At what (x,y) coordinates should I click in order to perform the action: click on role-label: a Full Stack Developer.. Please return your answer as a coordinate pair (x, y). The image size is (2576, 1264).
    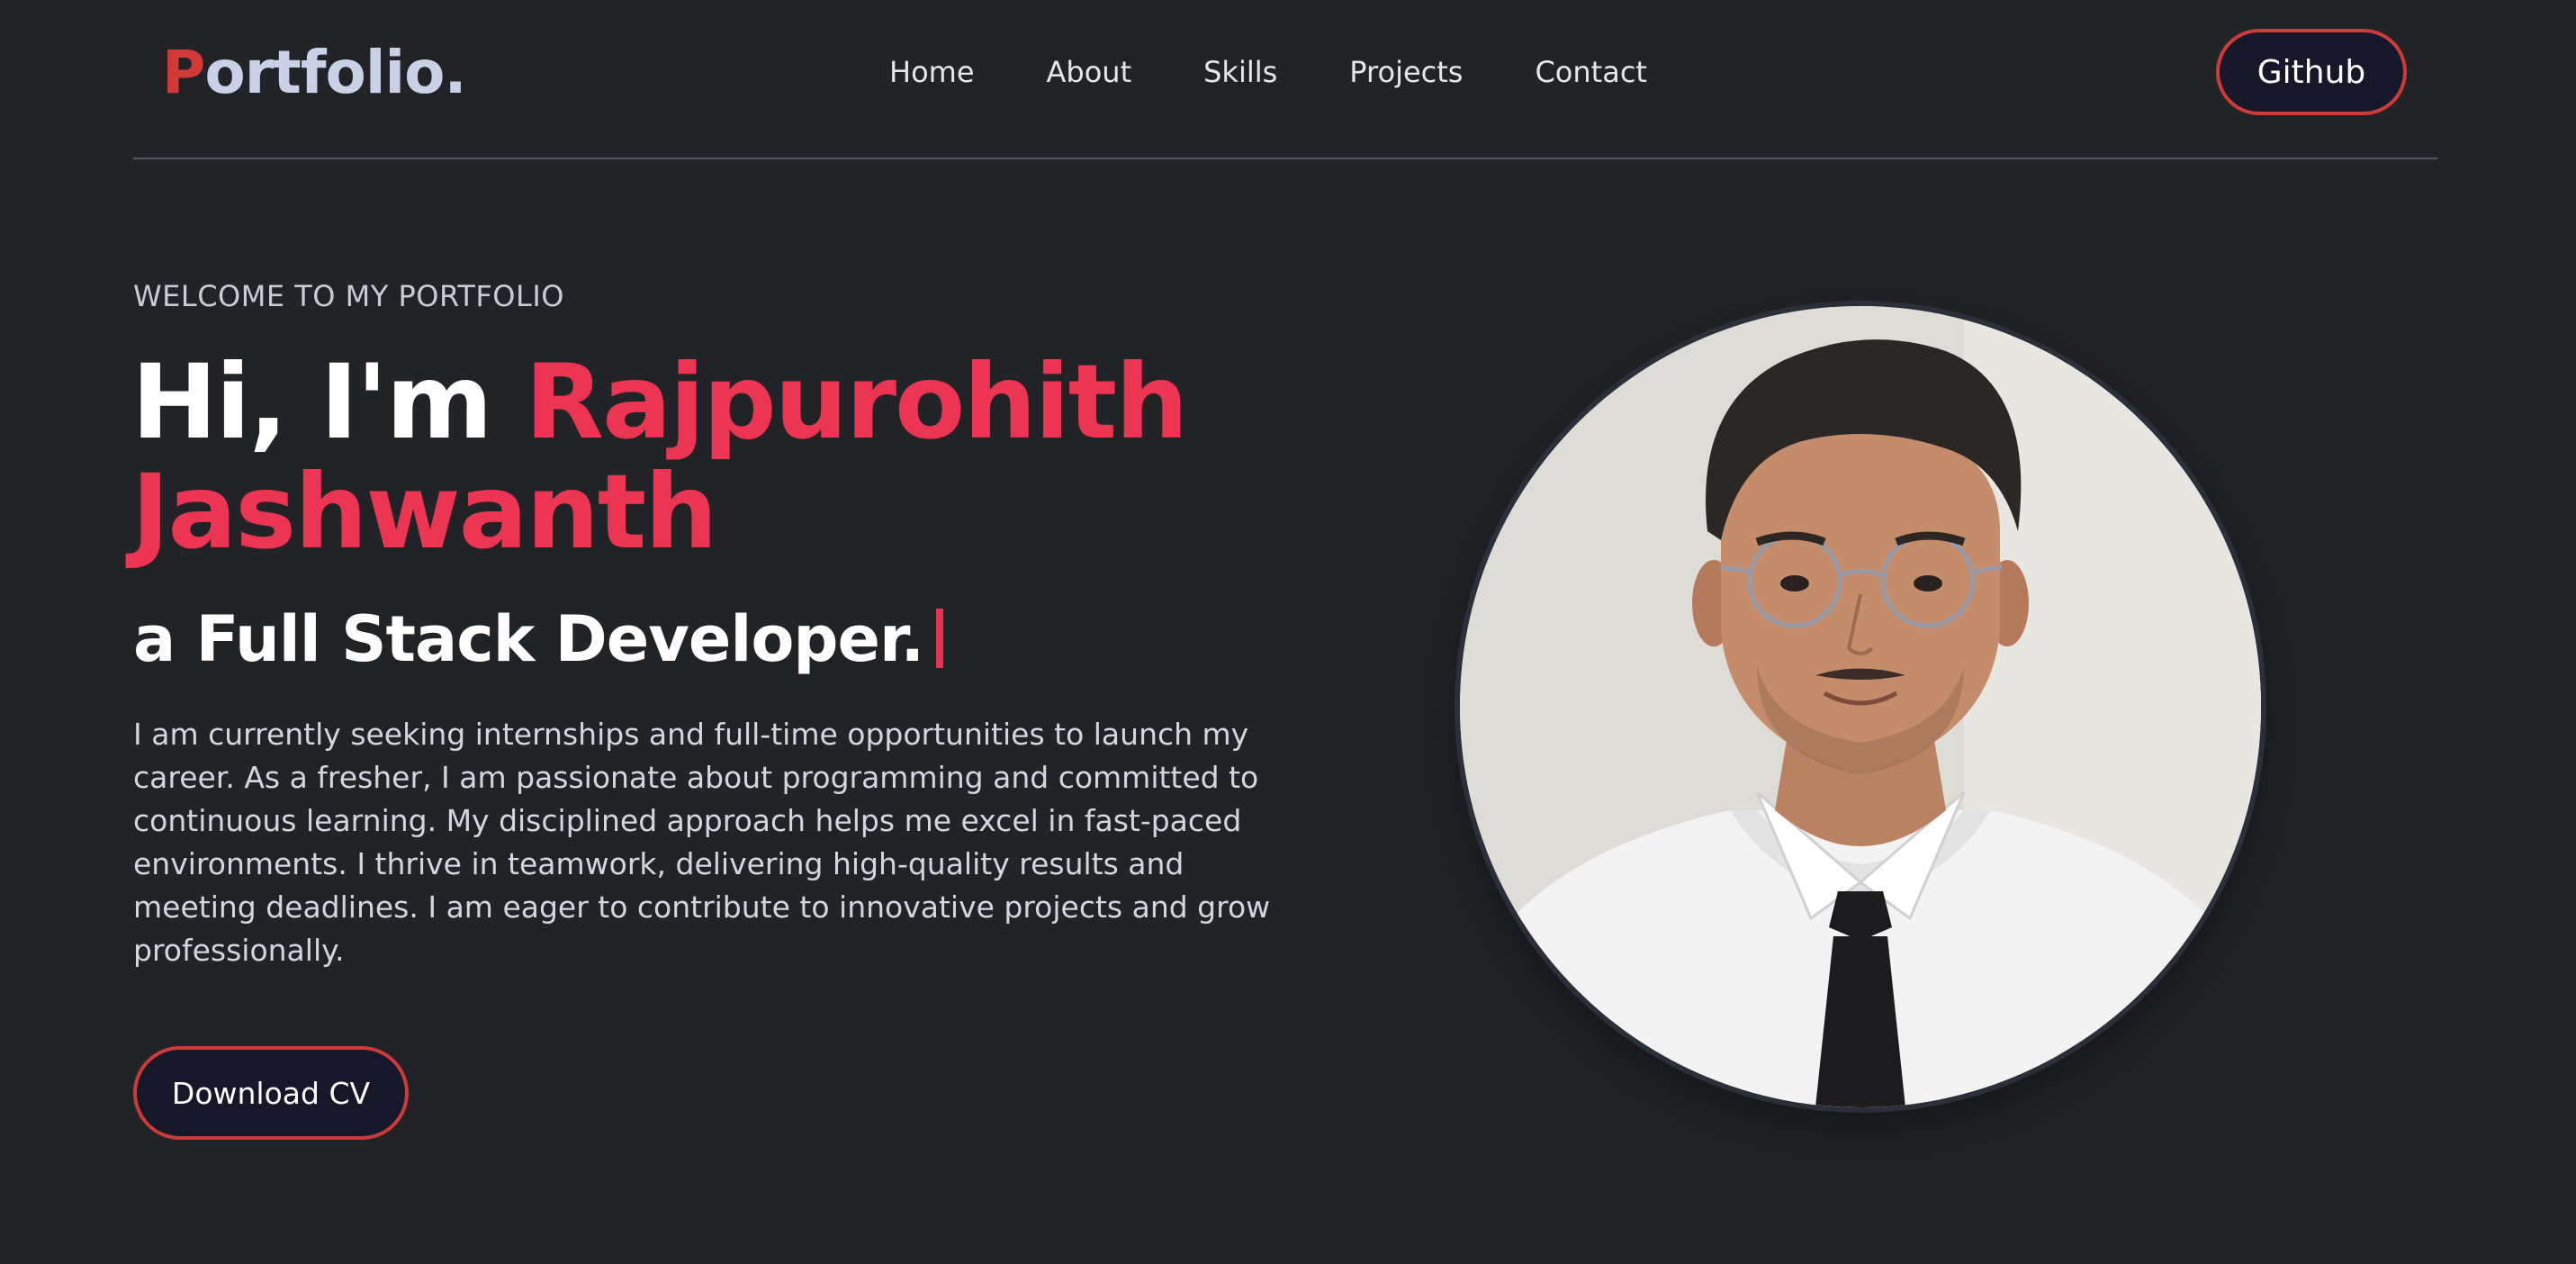
    Looking at the image, I should click on (528, 639).